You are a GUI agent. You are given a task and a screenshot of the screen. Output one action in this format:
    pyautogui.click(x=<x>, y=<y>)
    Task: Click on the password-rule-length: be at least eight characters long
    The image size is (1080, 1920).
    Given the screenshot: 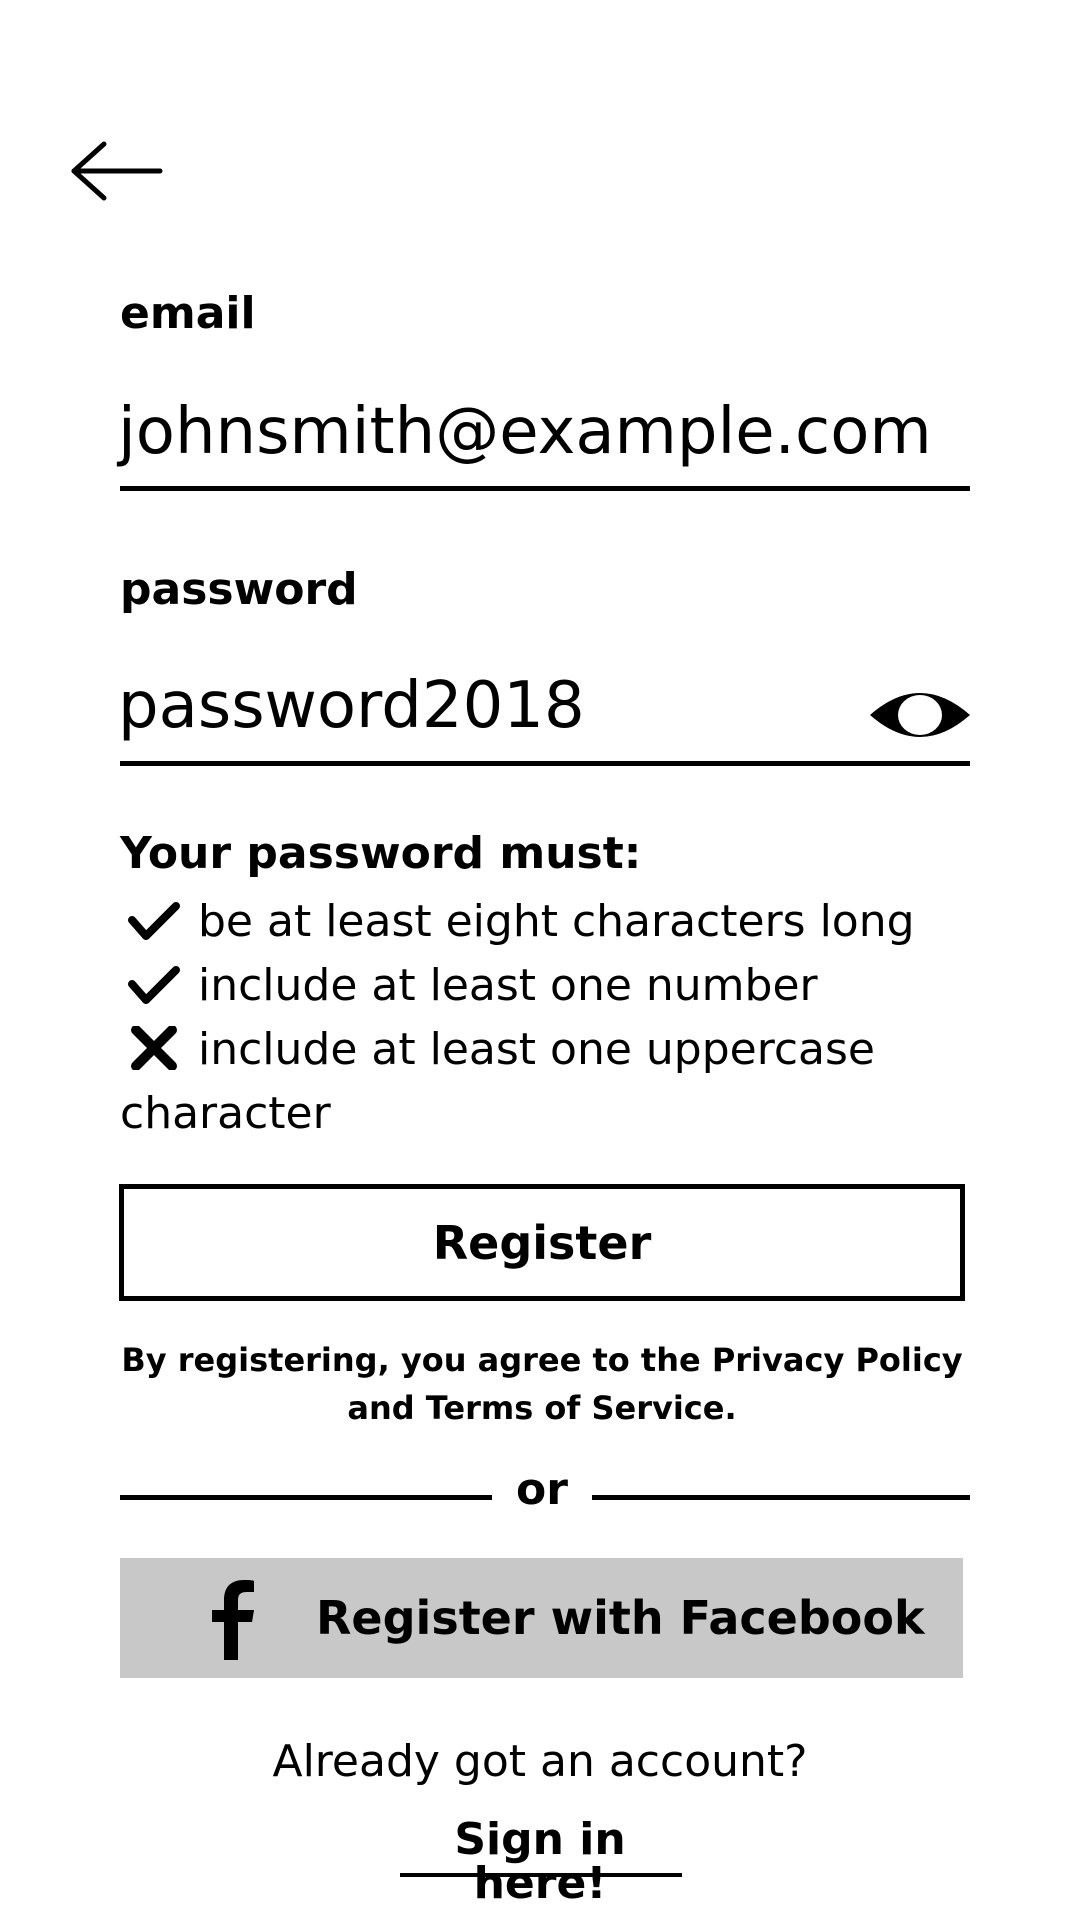 What is the action you would take?
    pyautogui.click(x=555, y=922)
    